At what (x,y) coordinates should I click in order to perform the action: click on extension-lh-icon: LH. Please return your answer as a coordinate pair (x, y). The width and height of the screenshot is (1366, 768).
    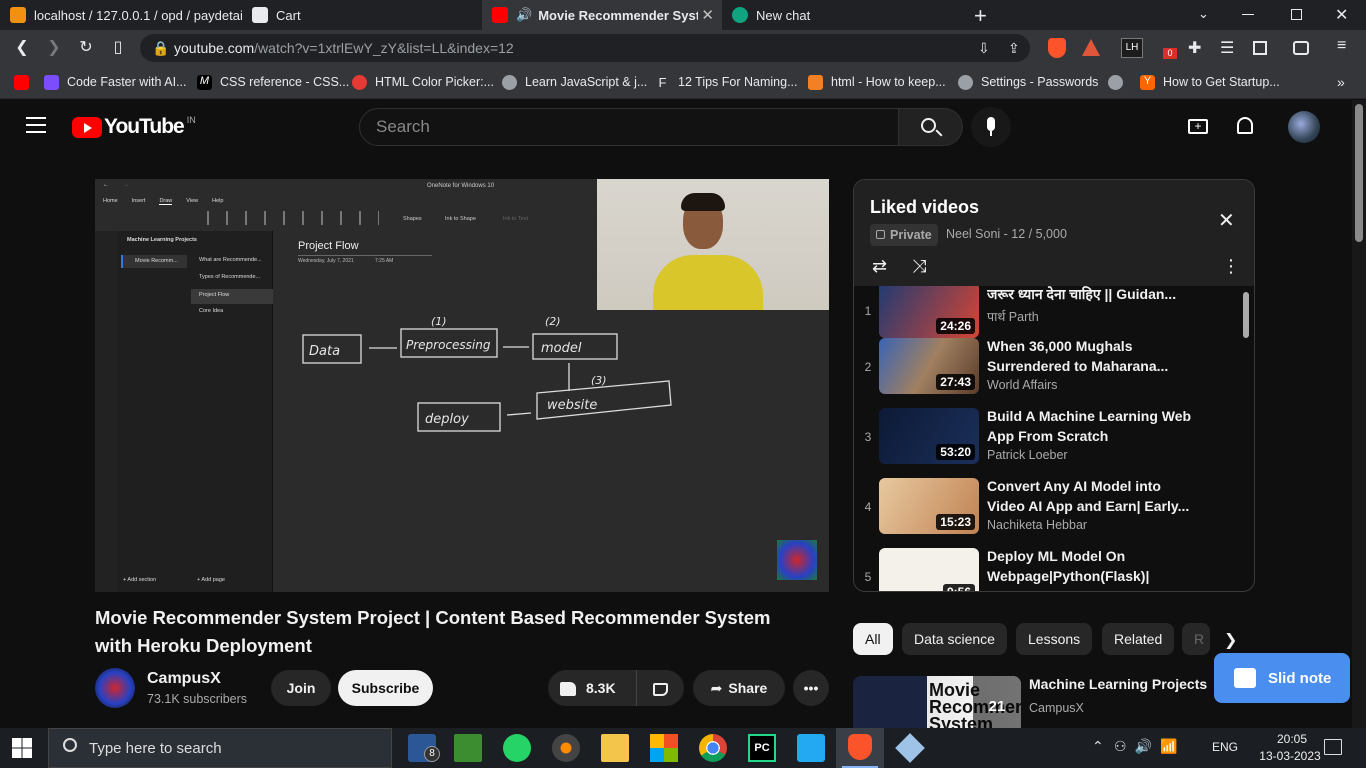
    Looking at the image, I should click on (1132, 48).